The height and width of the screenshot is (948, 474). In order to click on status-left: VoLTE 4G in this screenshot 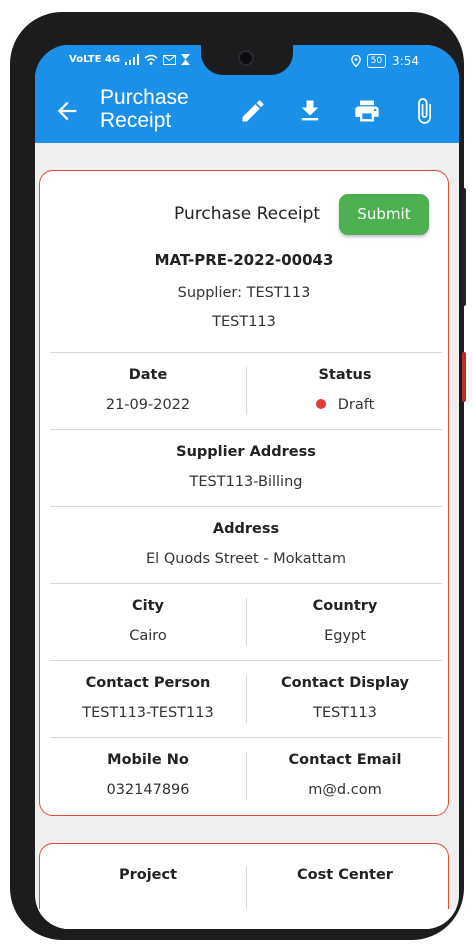, I will do `click(130, 59)`.